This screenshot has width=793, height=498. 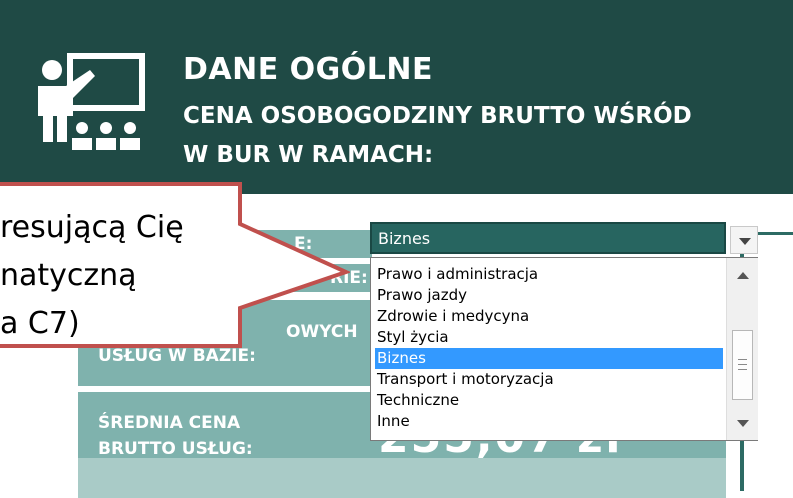 I want to click on dropdown-option: Transport i motoryzacja, so click(x=549, y=379).